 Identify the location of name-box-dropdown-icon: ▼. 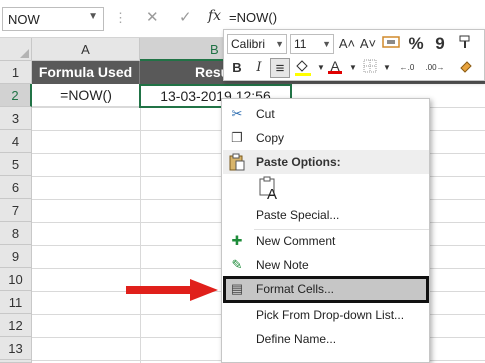
(93, 16).